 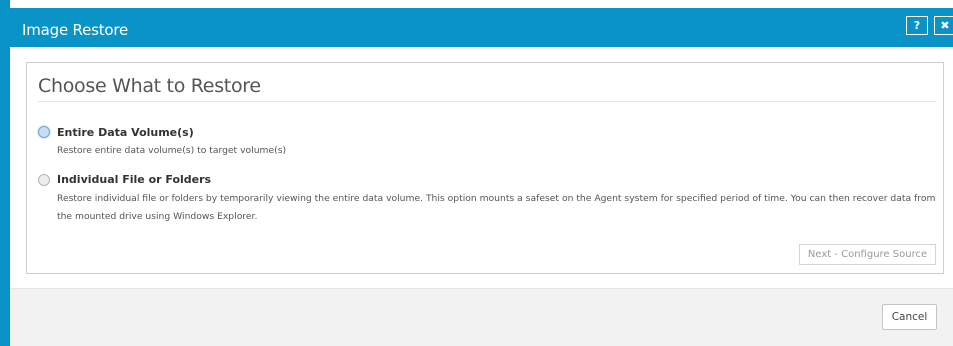 What do you see at coordinates (943, 25) in the screenshot?
I see `close-icon: ✖` at bounding box center [943, 25].